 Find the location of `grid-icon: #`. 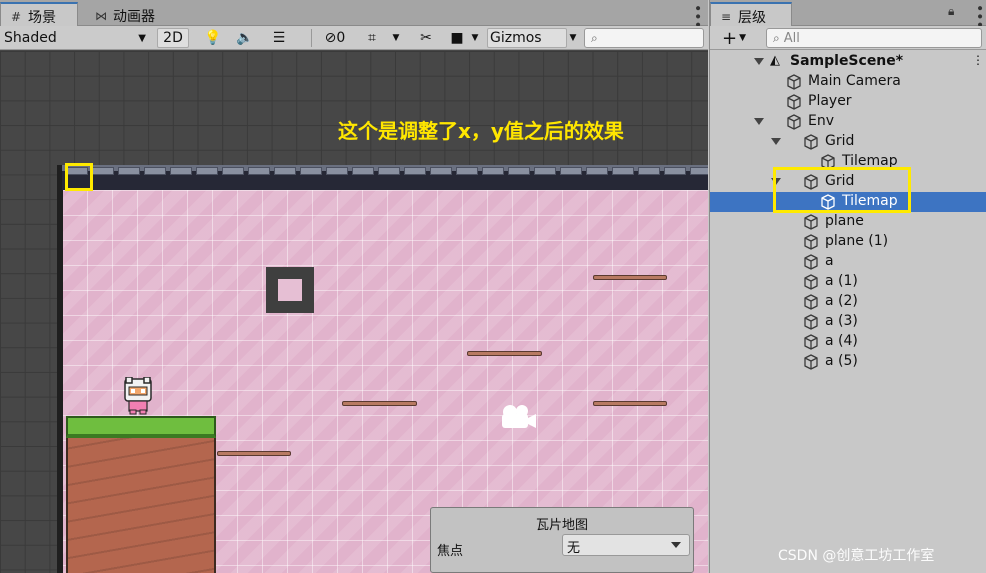

grid-icon: # is located at coordinates (16, 16).